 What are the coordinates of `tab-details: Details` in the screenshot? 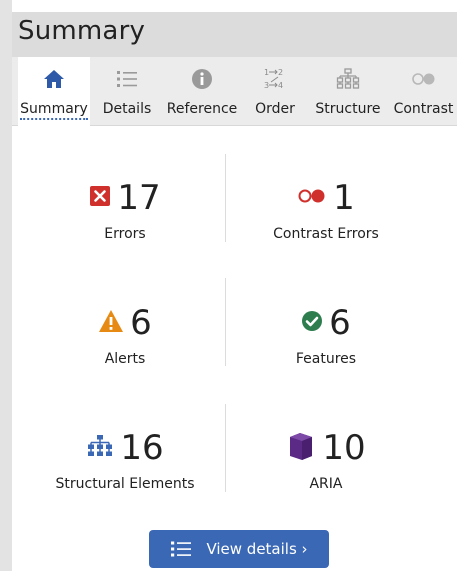 It's located at (127, 91).